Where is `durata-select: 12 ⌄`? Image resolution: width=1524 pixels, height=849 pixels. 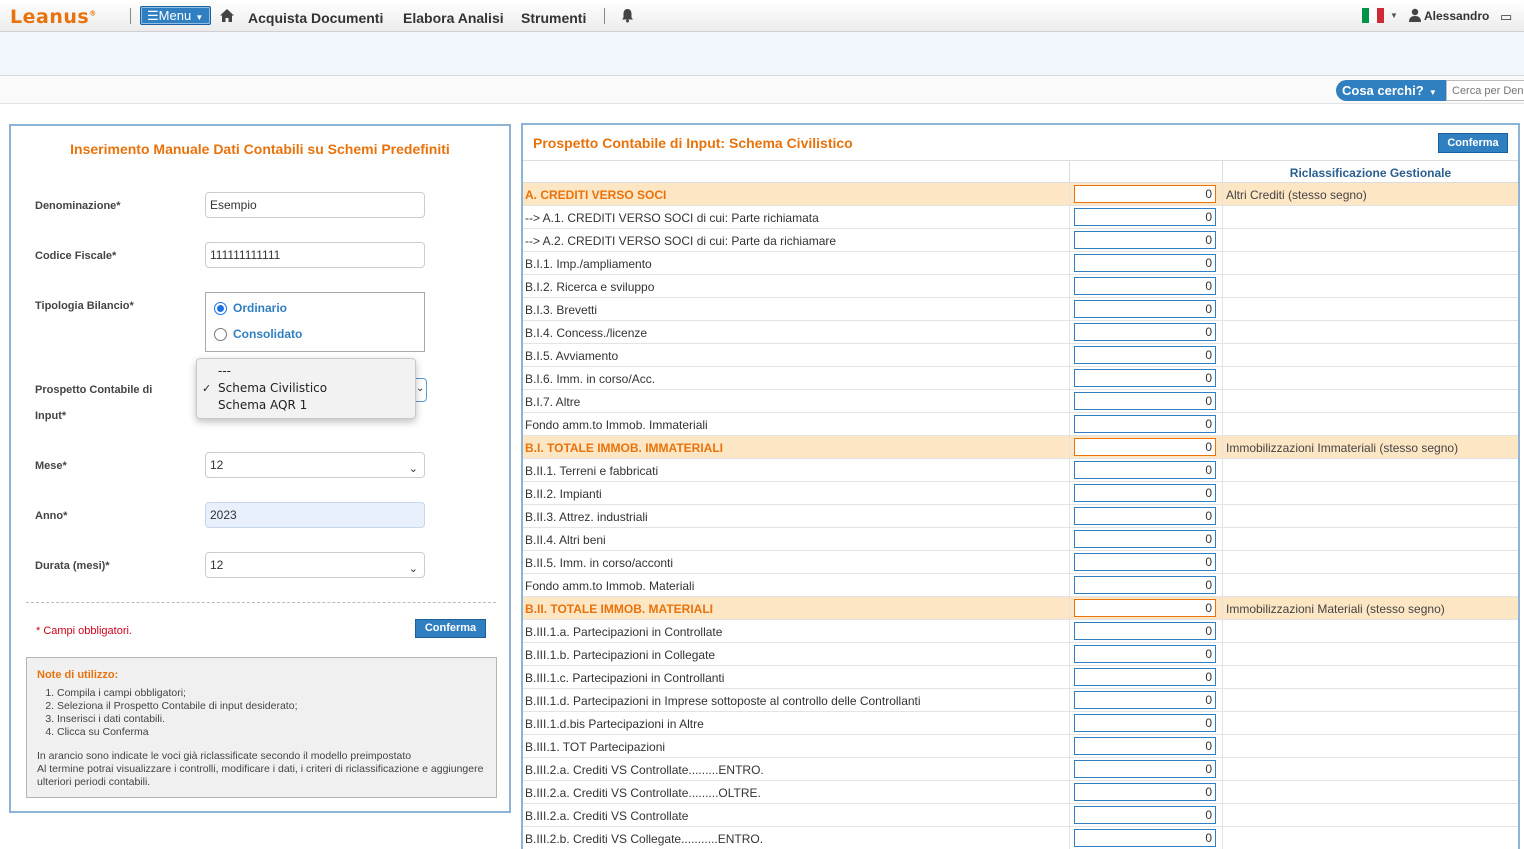
durata-select: 12 ⌄ is located at coordinates (315, 565).